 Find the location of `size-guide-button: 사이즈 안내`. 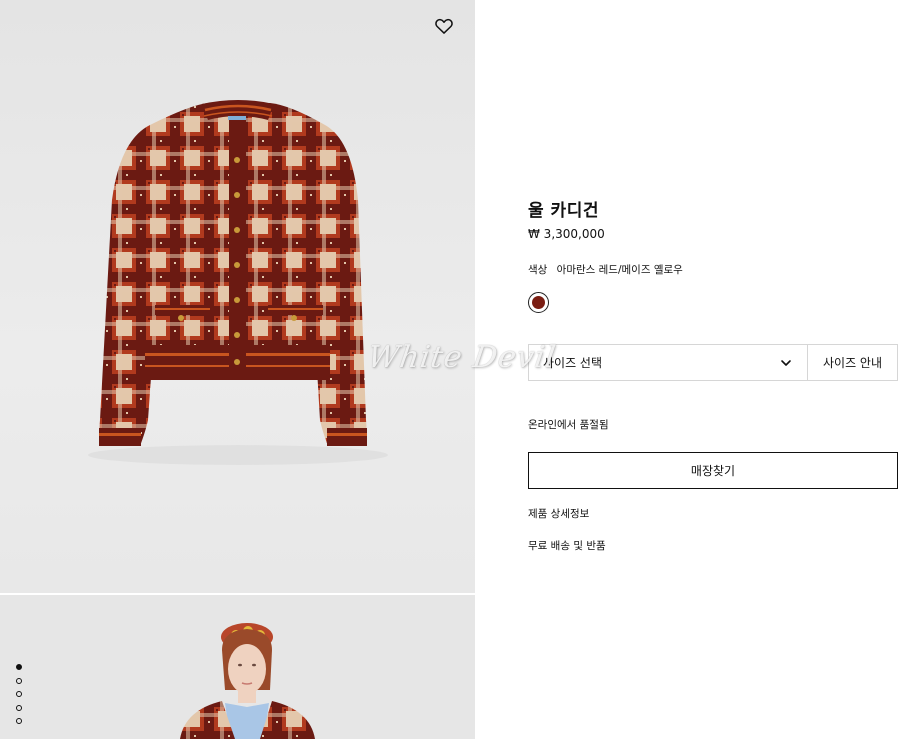

size-guide-button: 사이즈 안내 is located at coordinates (852, 362).